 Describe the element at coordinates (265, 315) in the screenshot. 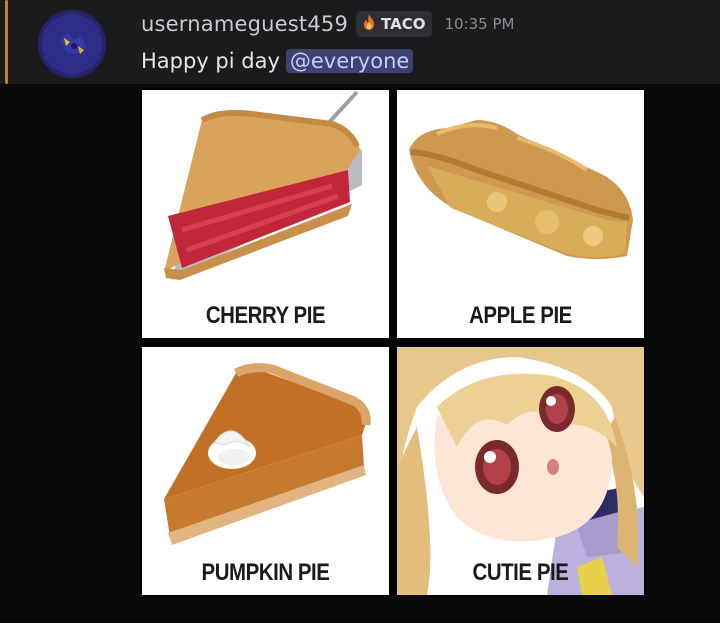

I see `caption-cherry-pie: CHERRY PIE` at that location.